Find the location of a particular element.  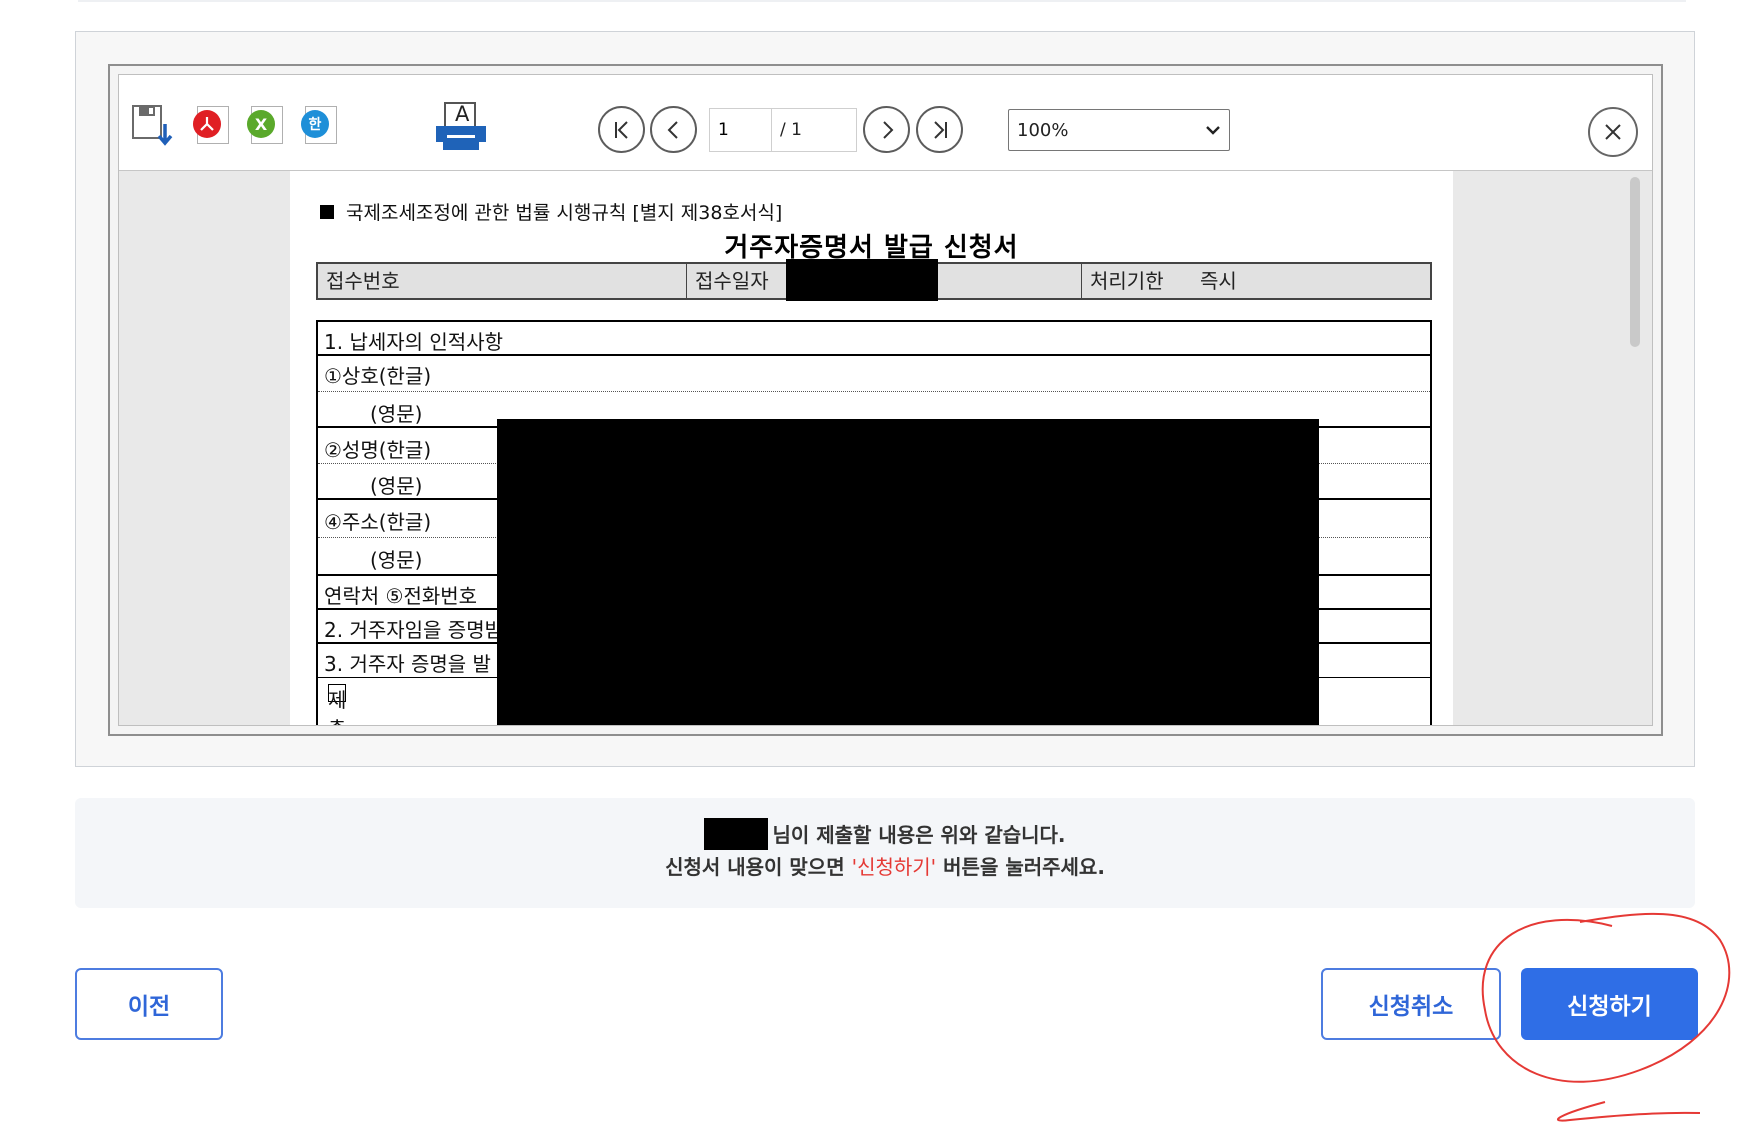

notice-highlight: '신청하기' is located at coordinates (894, 867).